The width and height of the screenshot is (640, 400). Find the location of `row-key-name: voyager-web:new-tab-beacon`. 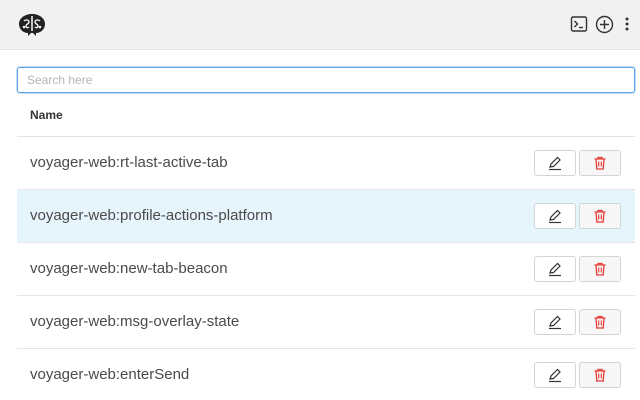

row-key-name: voyager-web:new-tab-beacon is located at coordinates (129, 268).